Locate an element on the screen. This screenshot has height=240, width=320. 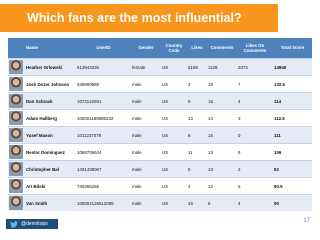
cell-name: Christopher Bal is located at coordinates (42, 169).